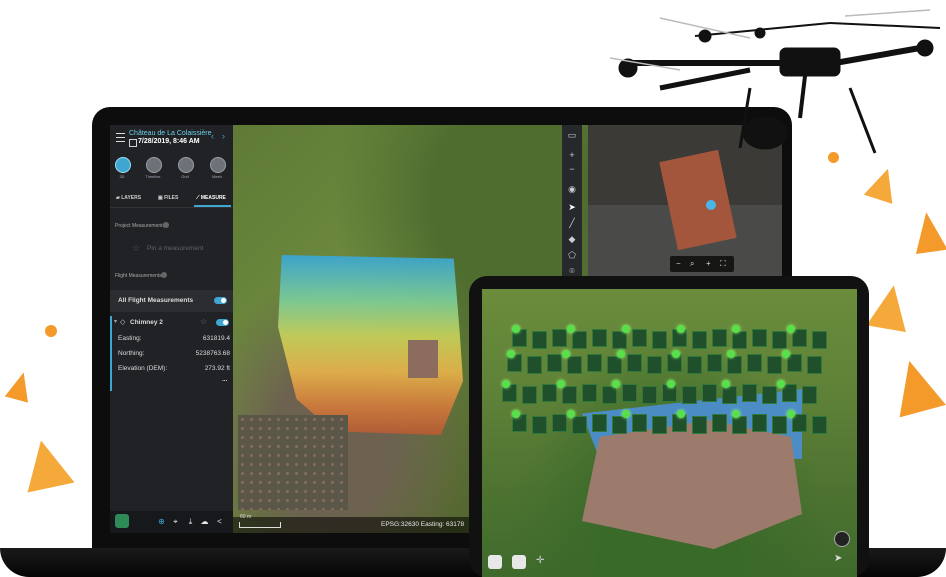 The width and height of the screenshot is (946, 577). Describe the element at coordinates (838, 558) in the screenshot. I see `navigate-icon: ➤` at that location.